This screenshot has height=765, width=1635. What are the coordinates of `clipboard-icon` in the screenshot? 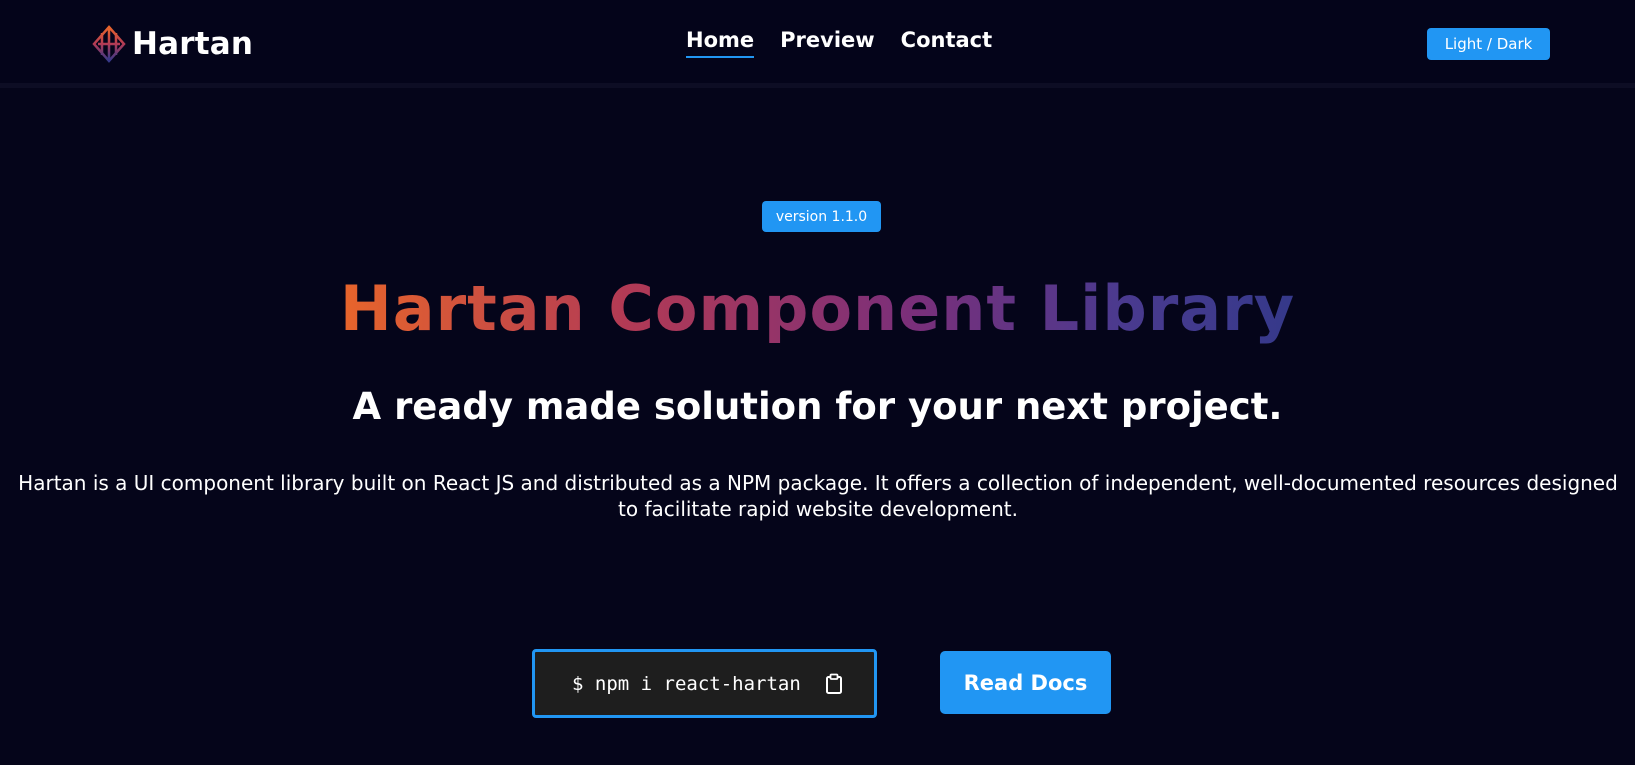 It's located at (834, 684).